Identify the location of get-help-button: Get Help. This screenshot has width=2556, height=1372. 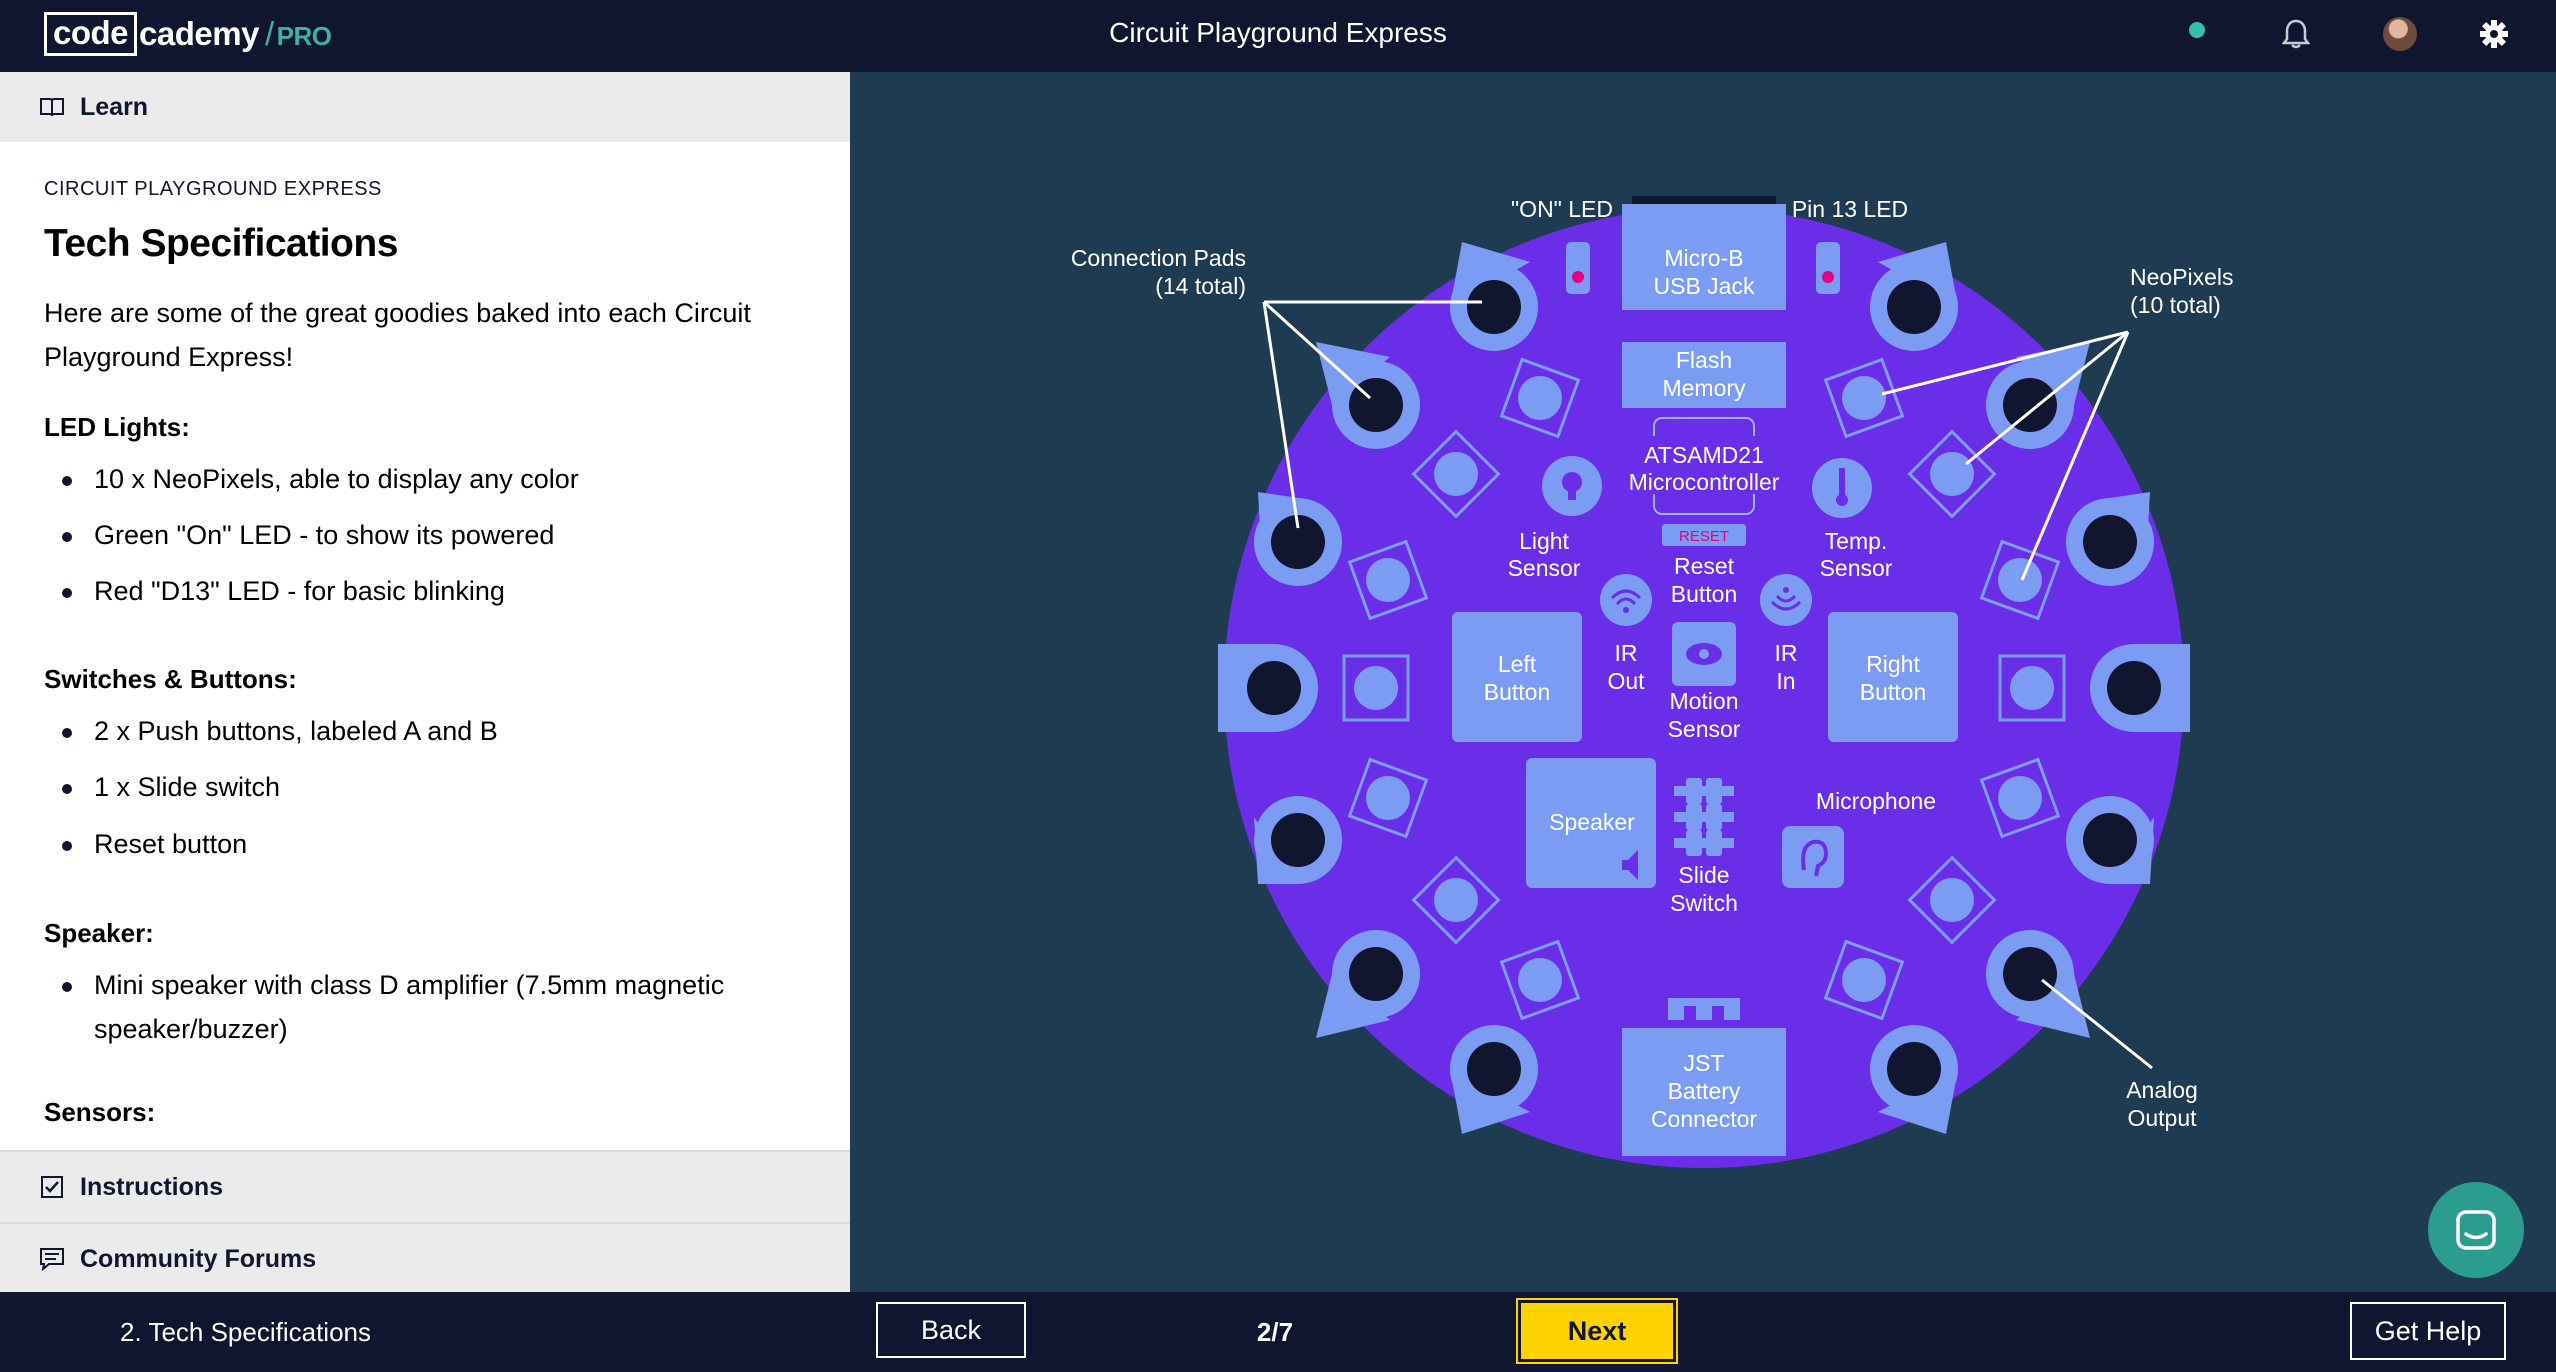
(2428, 1331).